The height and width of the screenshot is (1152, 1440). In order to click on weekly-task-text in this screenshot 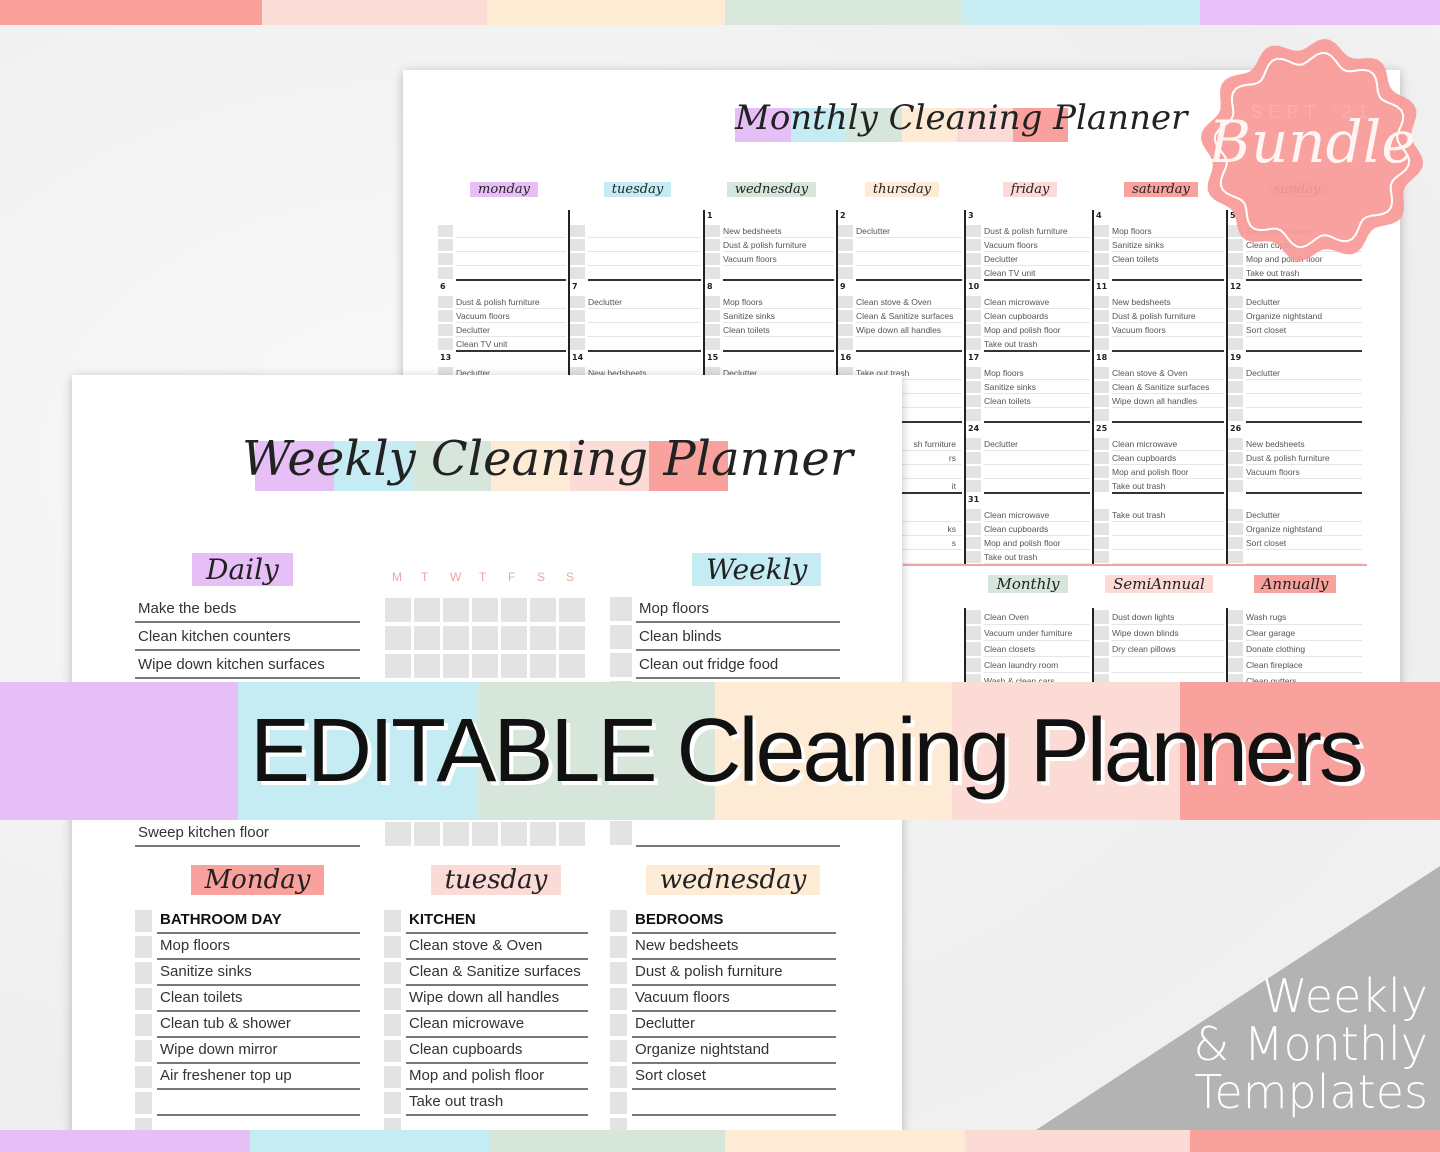, I will do `click(738, 834)`.